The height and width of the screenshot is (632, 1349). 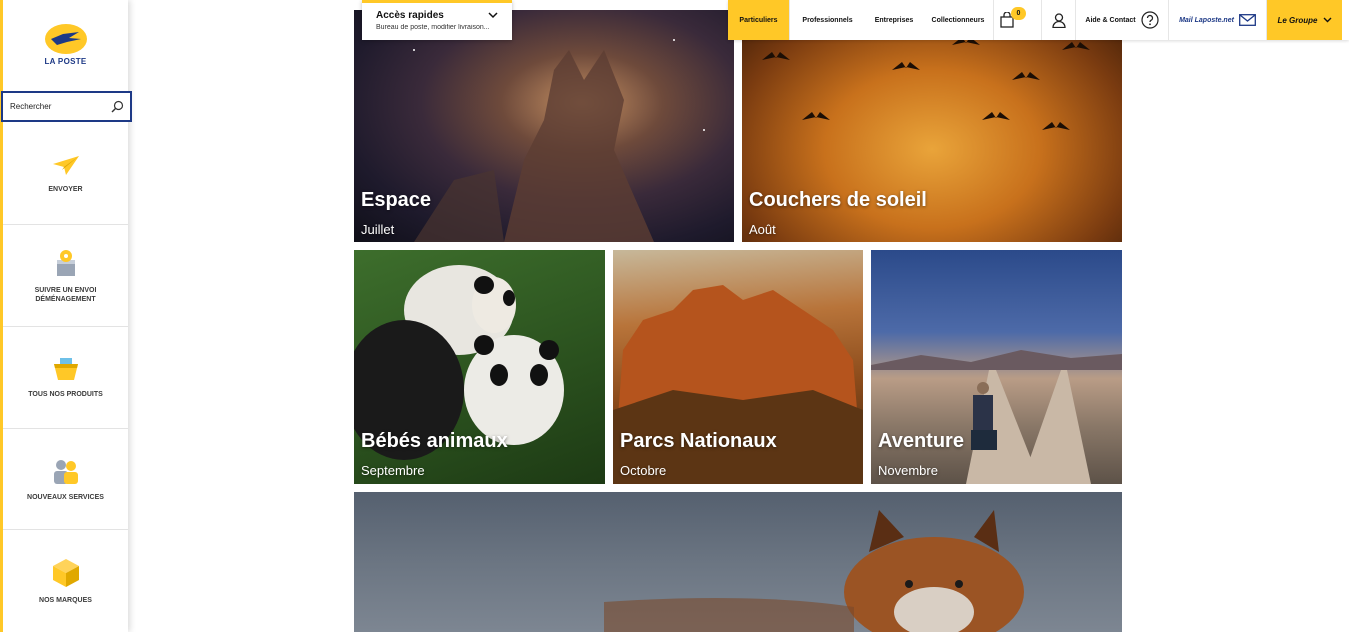 I want to click on tab-particuliers: Particuliers, so click(x=759, y=20).